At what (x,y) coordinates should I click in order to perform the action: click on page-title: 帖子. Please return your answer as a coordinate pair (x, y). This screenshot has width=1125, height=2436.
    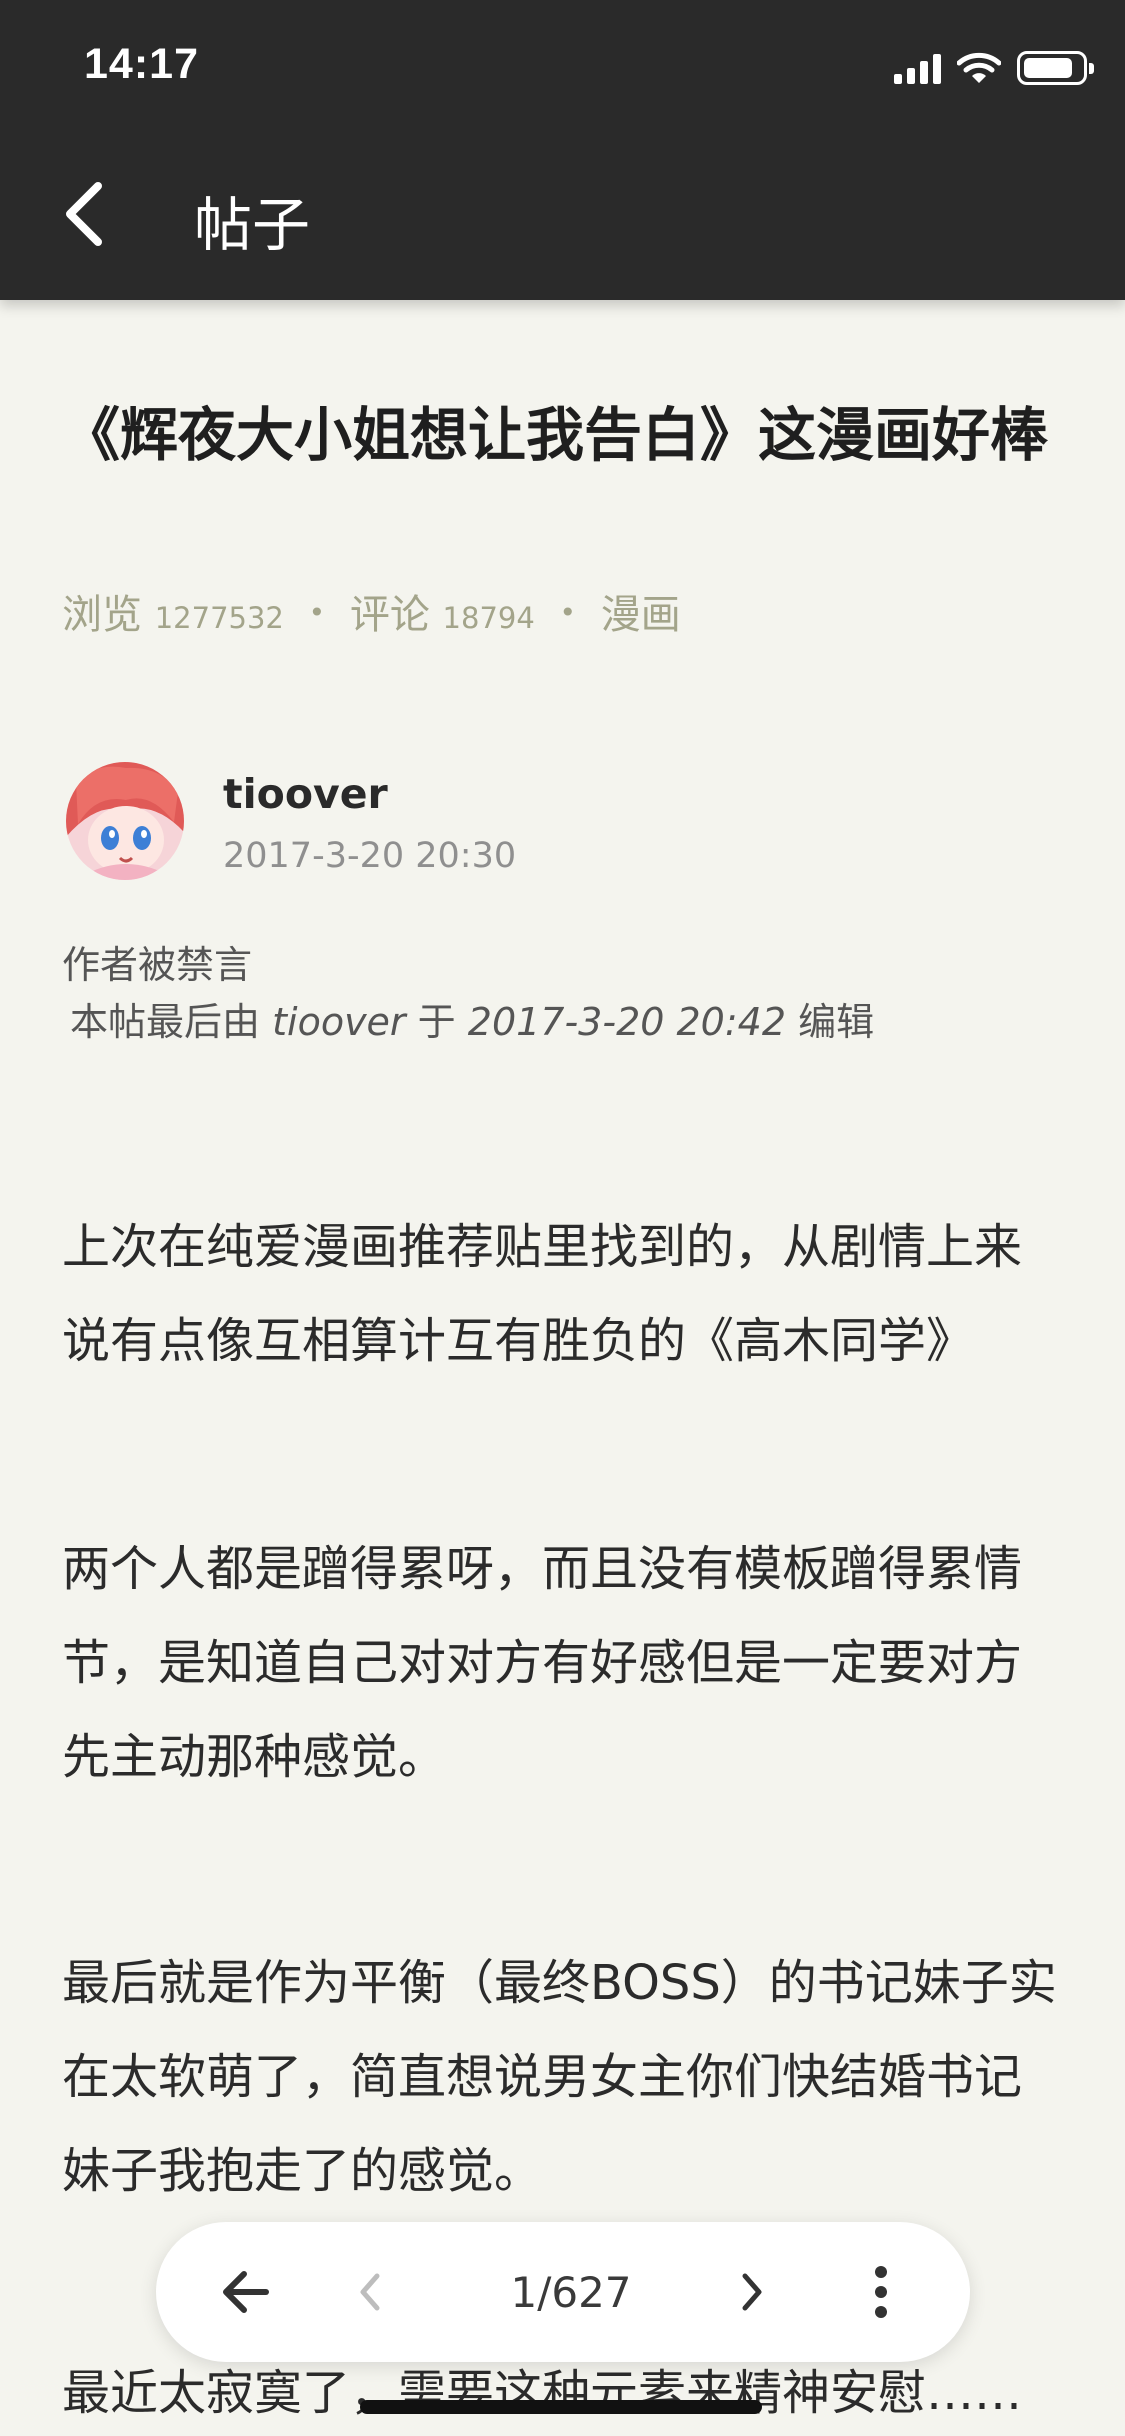
    Looking at the image, I should click on (252, 225).